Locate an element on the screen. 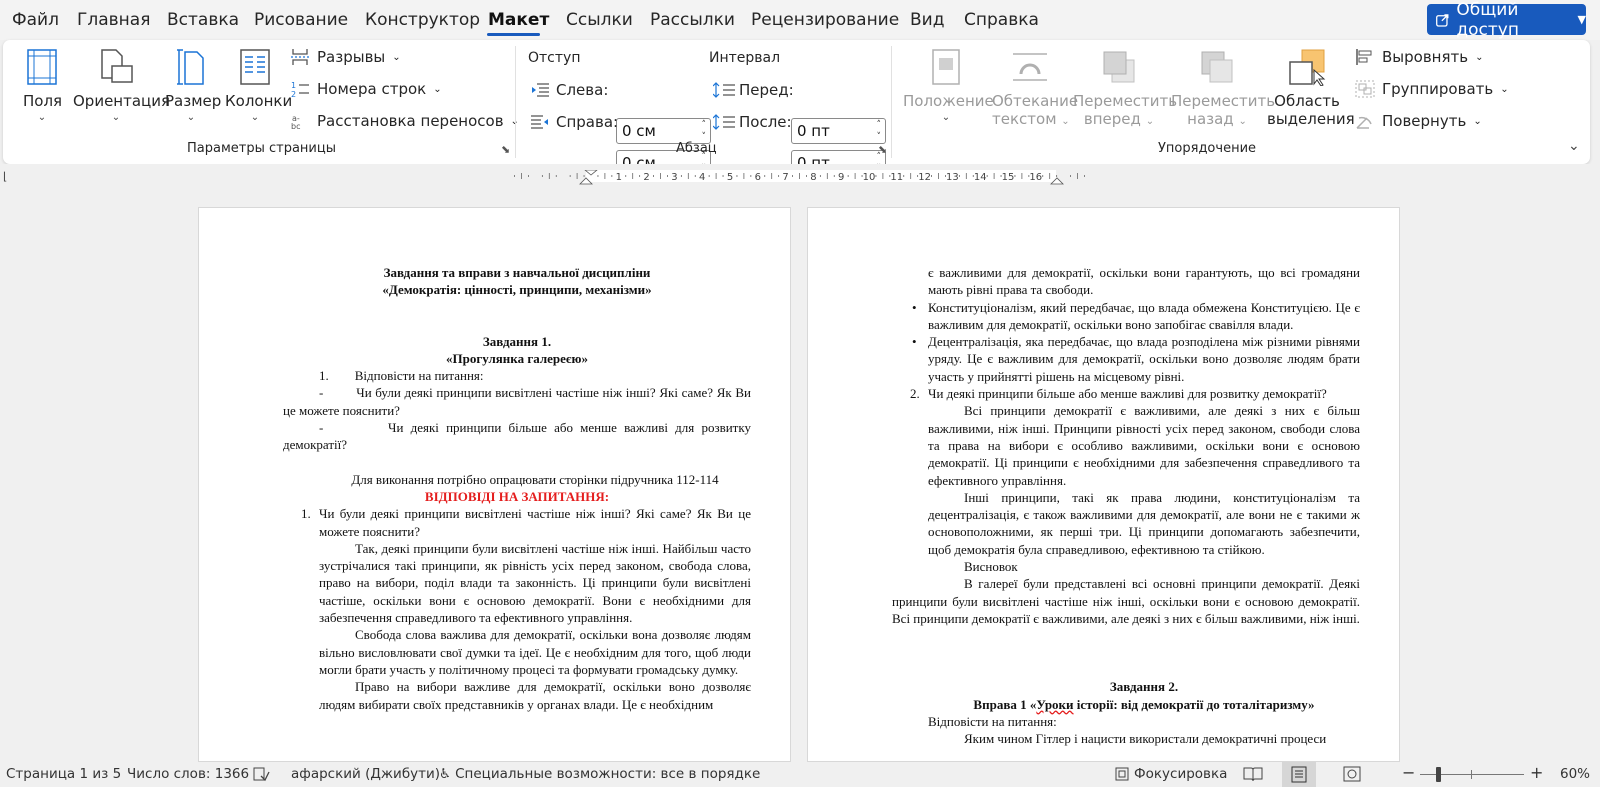  wrap-text-button: Обтекание текстом ⌄ is located at coordinates (1035, 88).